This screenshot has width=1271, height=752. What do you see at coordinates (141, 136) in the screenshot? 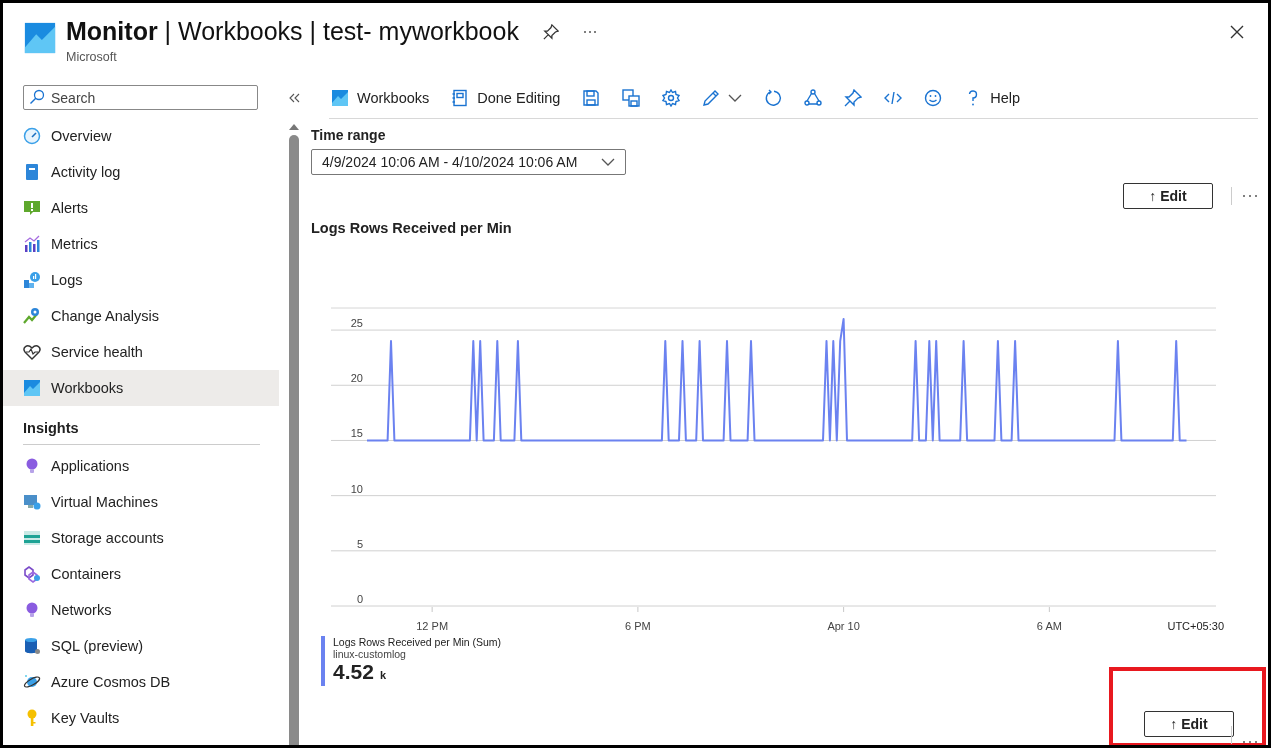
I see `nav-item: Overview` at bounding box center [141, 136].